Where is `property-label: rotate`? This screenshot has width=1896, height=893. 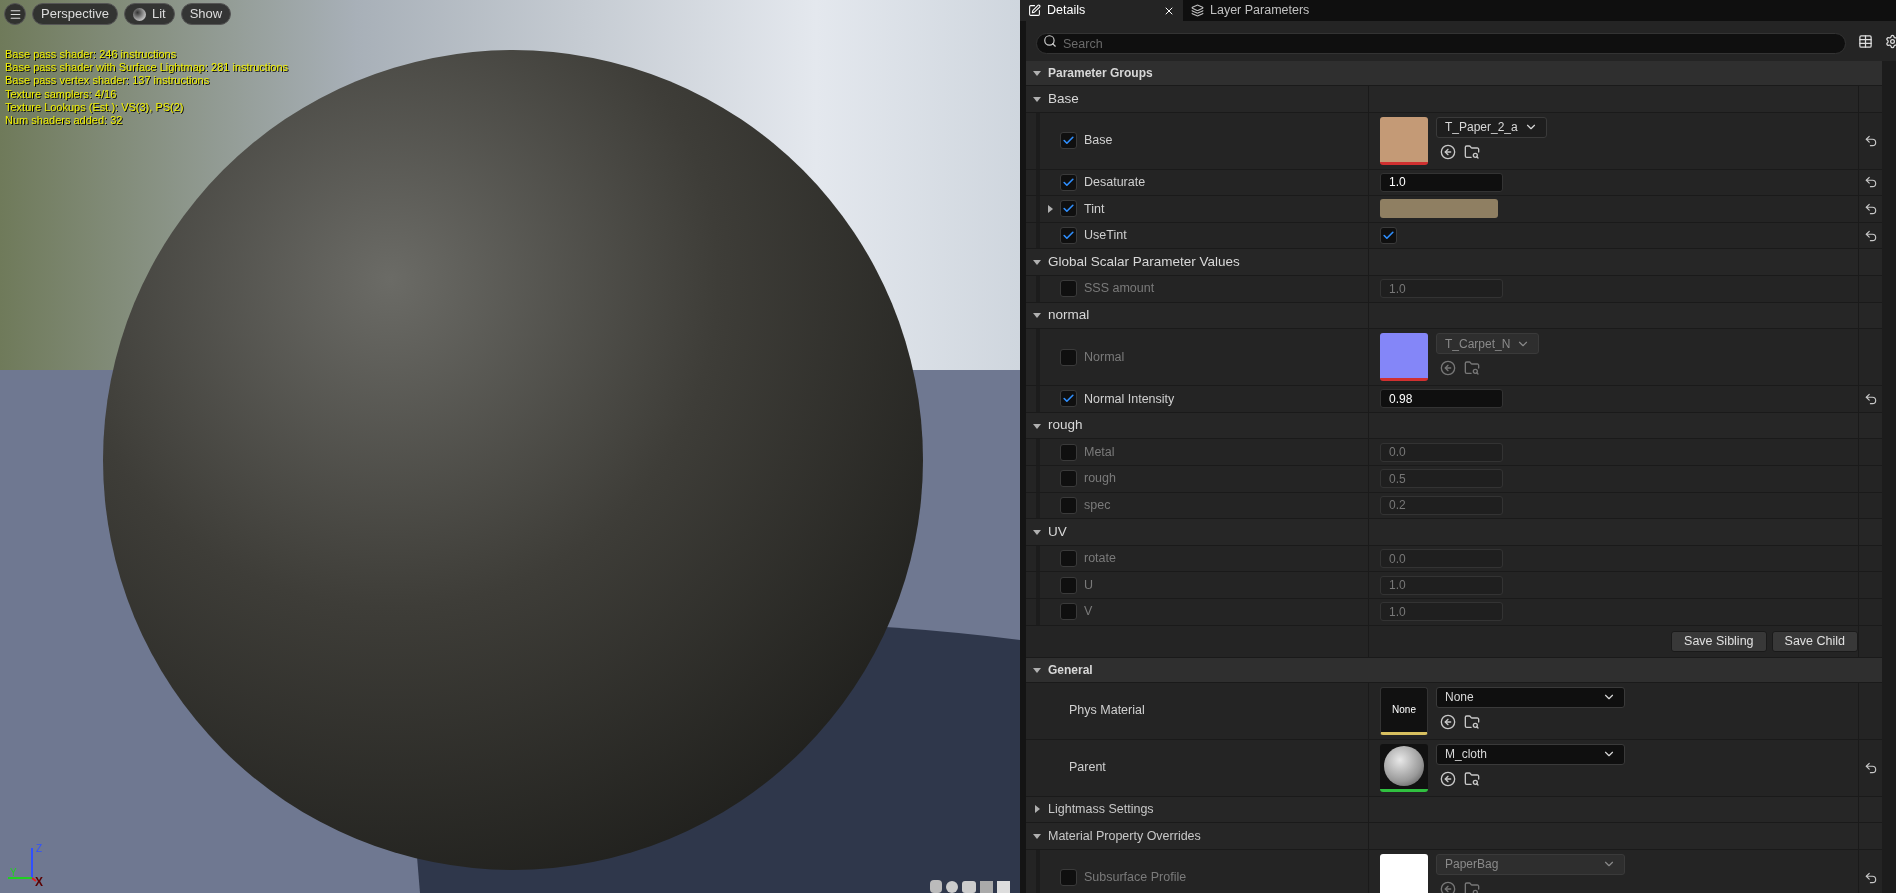
property-label: rotate is located at coordinates (1100, 559).